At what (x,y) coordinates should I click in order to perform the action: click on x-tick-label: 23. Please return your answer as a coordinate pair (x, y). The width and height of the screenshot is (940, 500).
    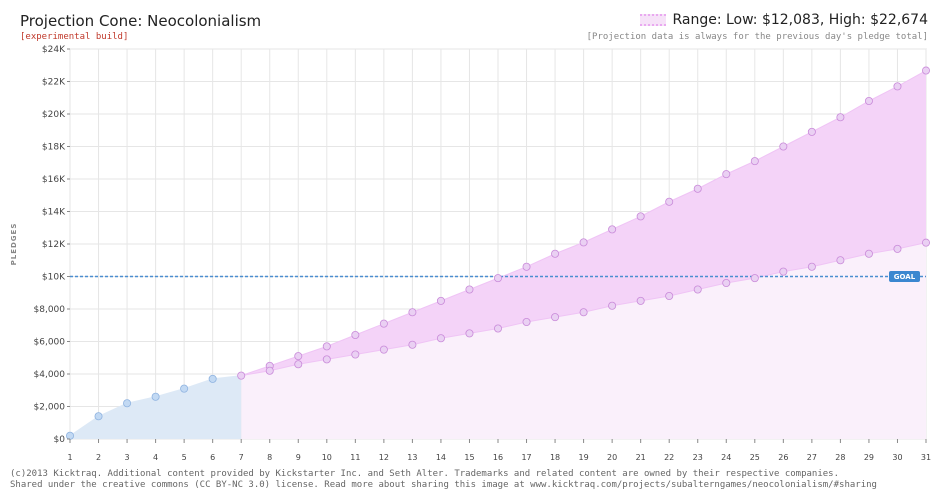
    Looking at the image, I should click on (698, 457).